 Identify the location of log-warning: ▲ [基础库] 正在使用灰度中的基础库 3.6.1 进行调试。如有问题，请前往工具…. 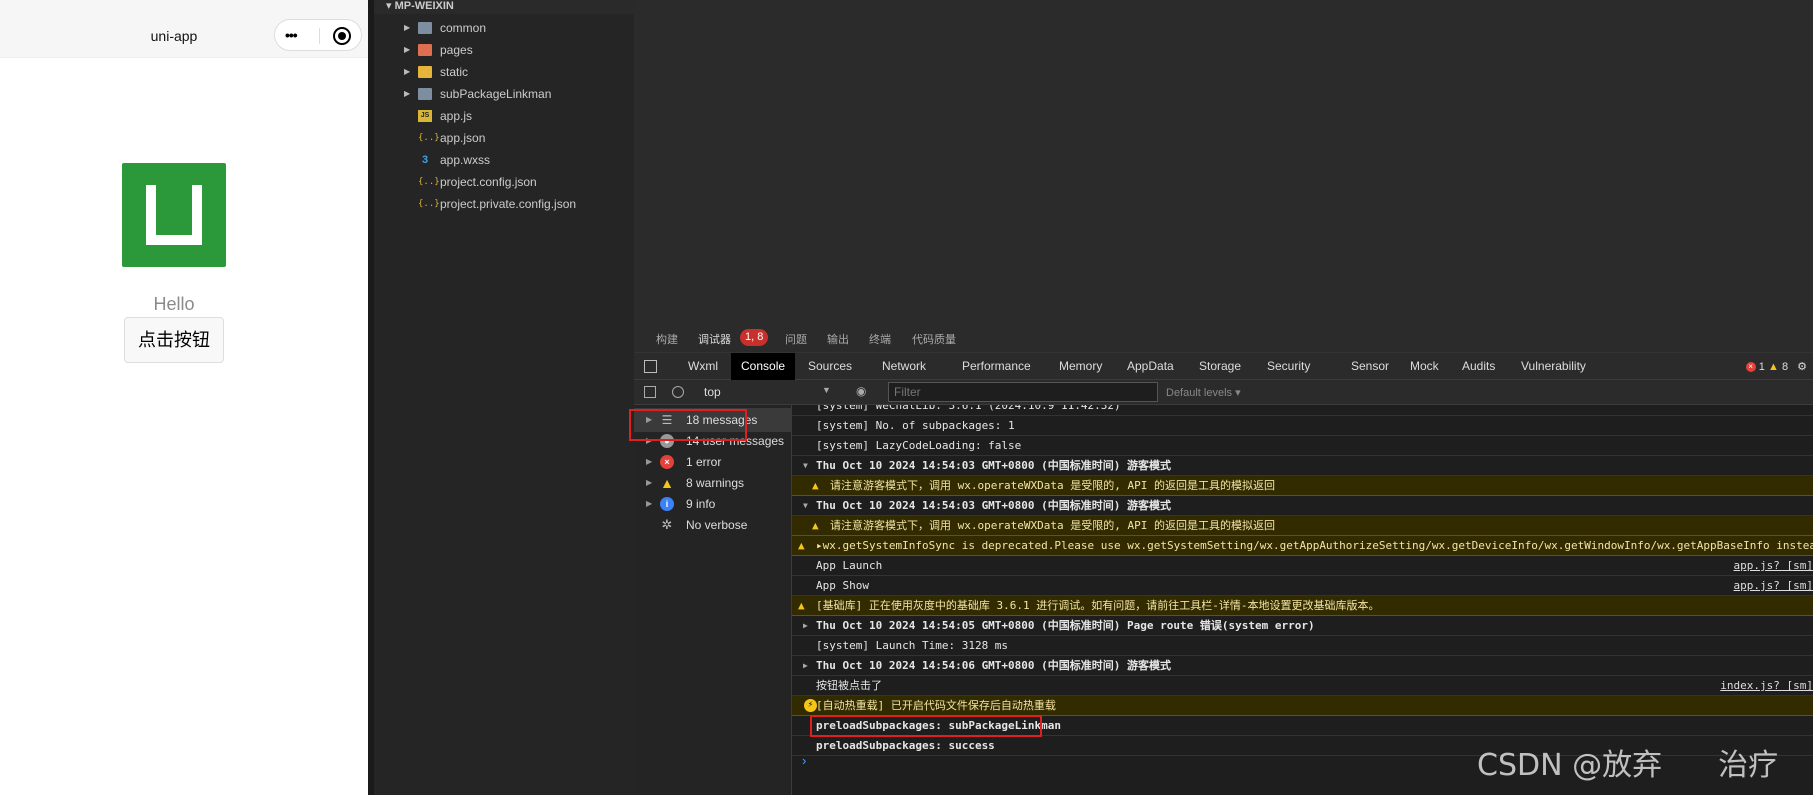
(1302, 606).